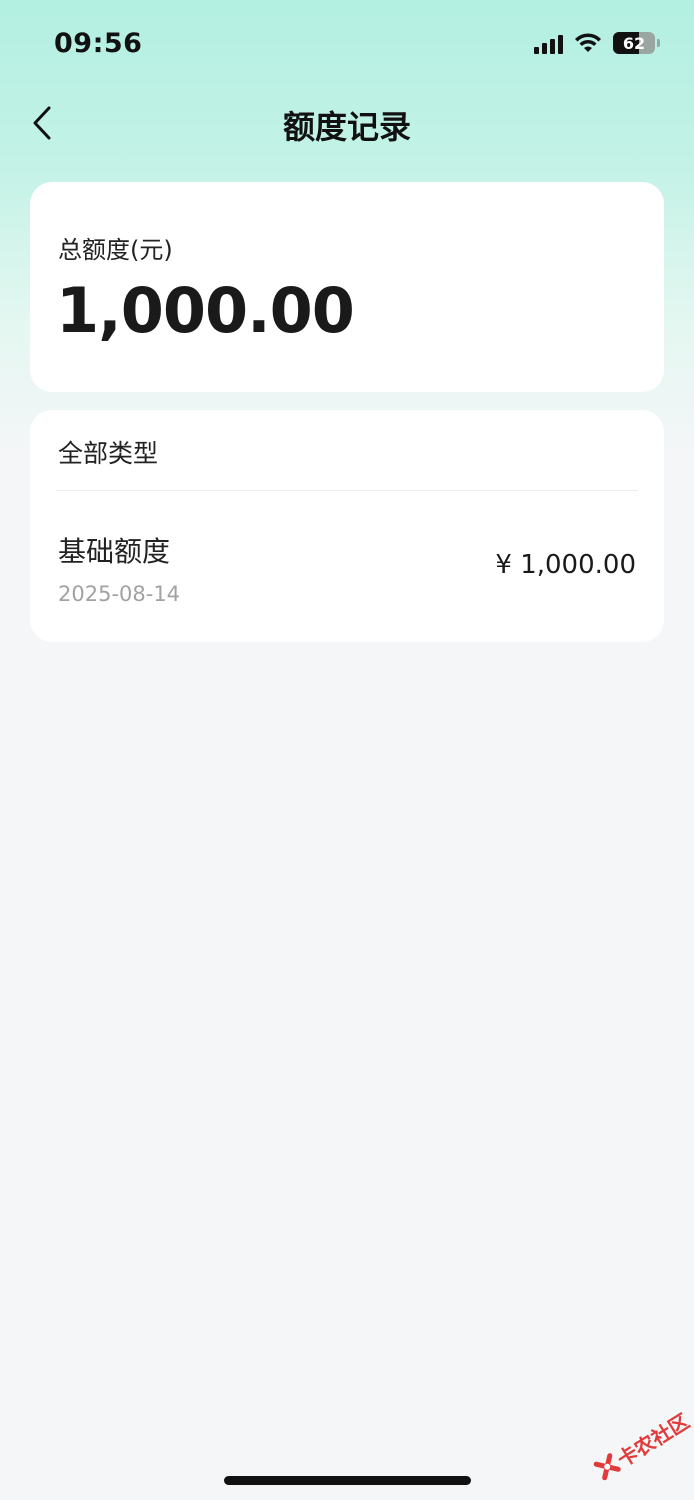 Image resolution: width=694 pixels, height=1500 pixels. Describe the element at coordinates (346, 127) in the screenshot. I see `page-title: 额度记录` at that location.